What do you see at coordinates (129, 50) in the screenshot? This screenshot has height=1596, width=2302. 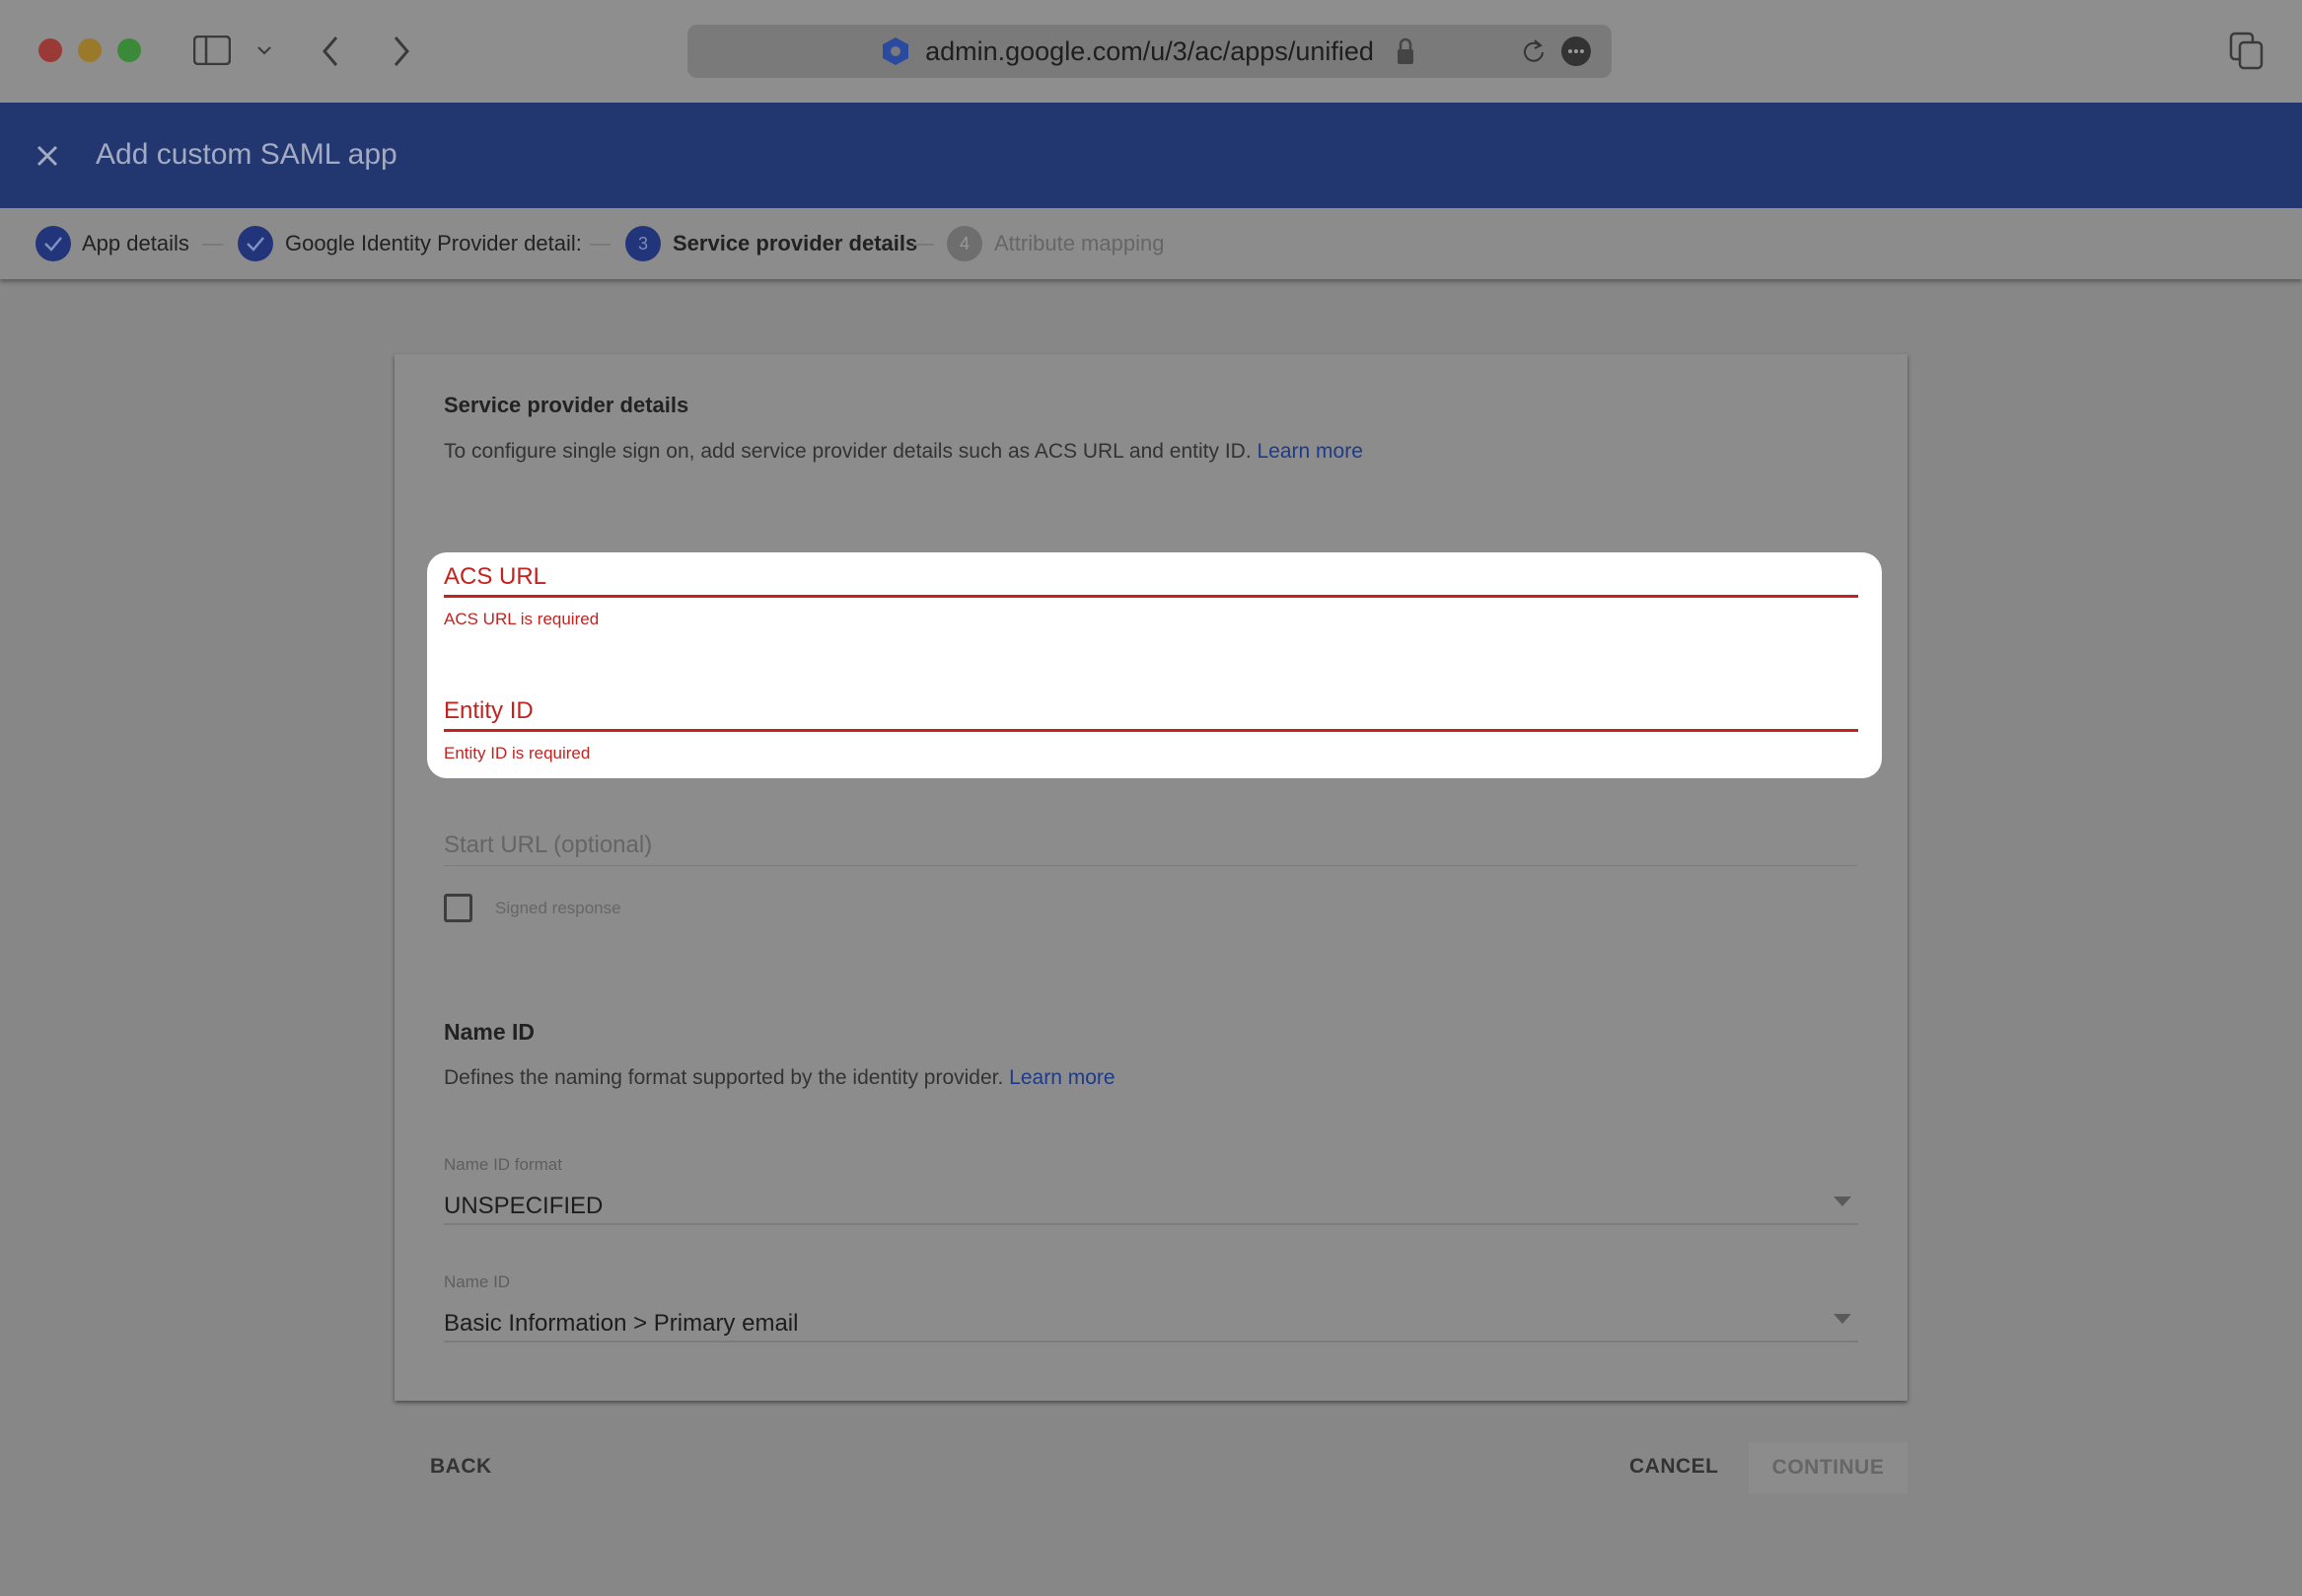 I see `maximize-window-button` at bounding box center [129, 50].